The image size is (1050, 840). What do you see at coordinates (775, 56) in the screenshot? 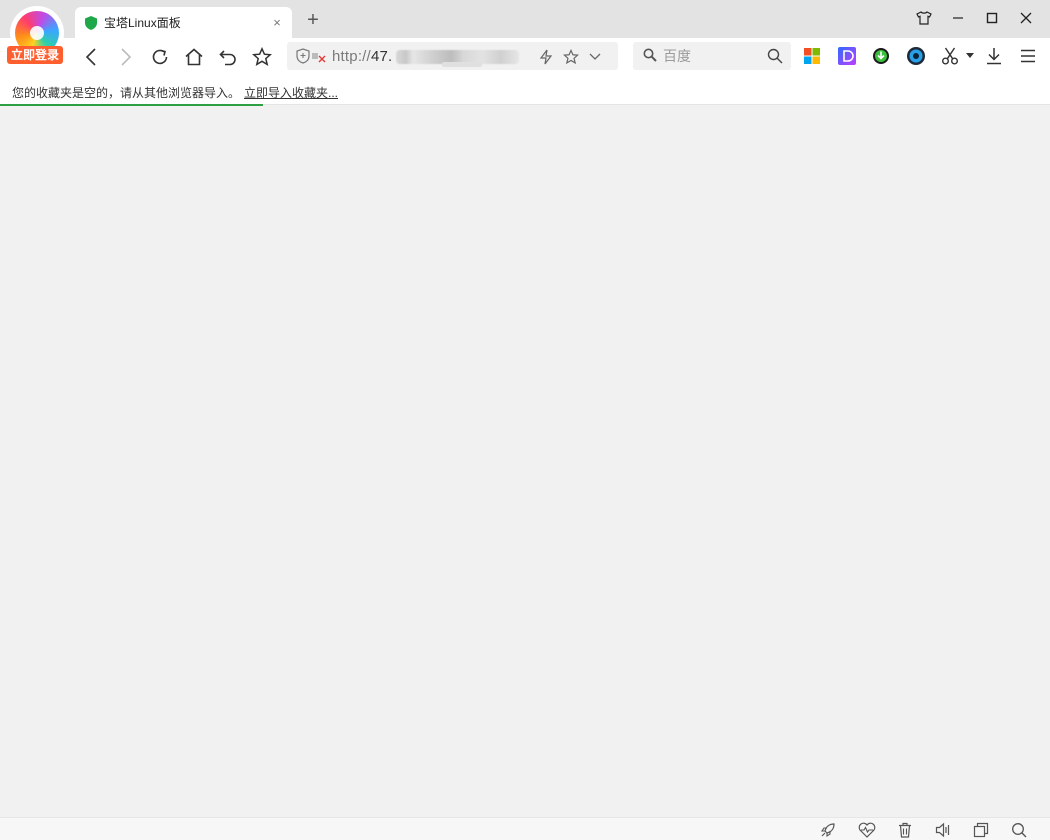
I see `search-icon` at bounding box center [775, 56].